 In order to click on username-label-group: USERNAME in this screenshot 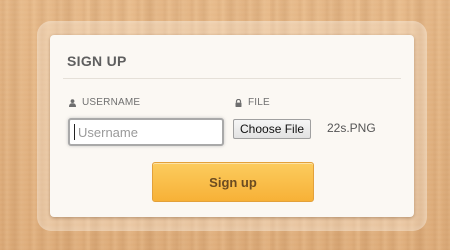, I will do `click(104, 102)`.